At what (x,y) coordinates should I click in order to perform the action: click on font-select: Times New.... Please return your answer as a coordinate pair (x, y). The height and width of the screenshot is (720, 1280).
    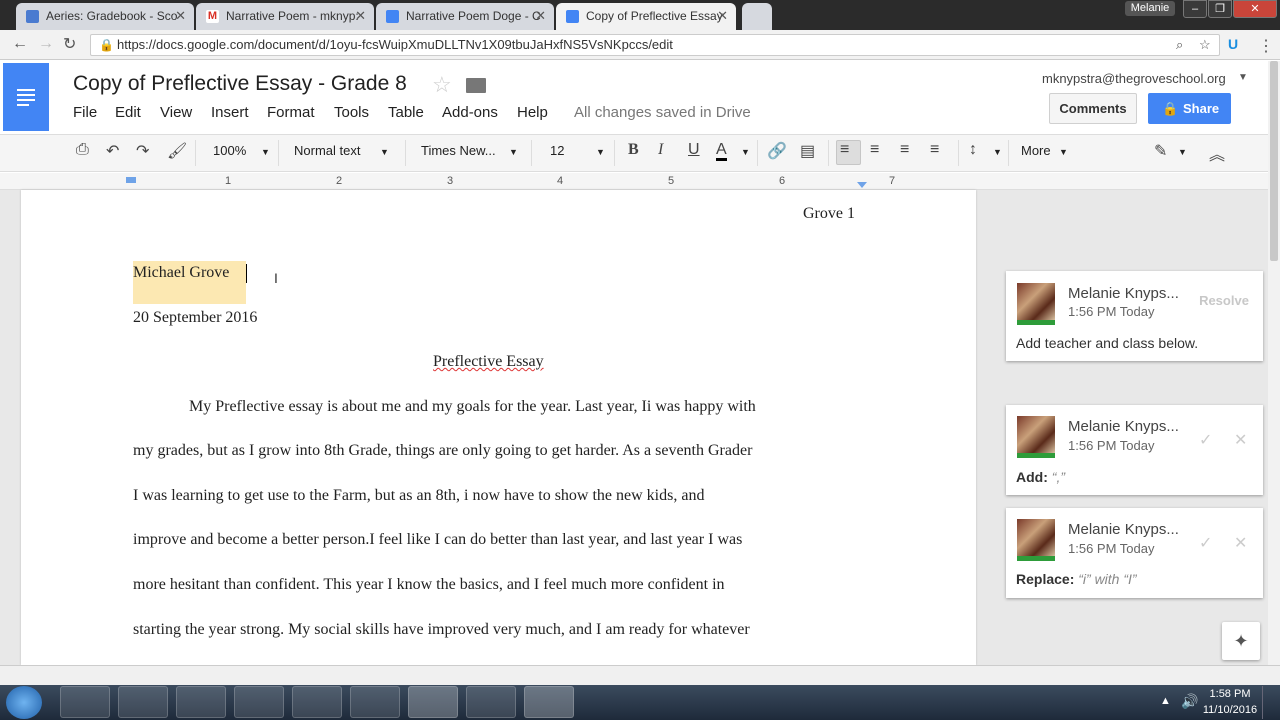
    Looking at the image, I should click on (458, 150).